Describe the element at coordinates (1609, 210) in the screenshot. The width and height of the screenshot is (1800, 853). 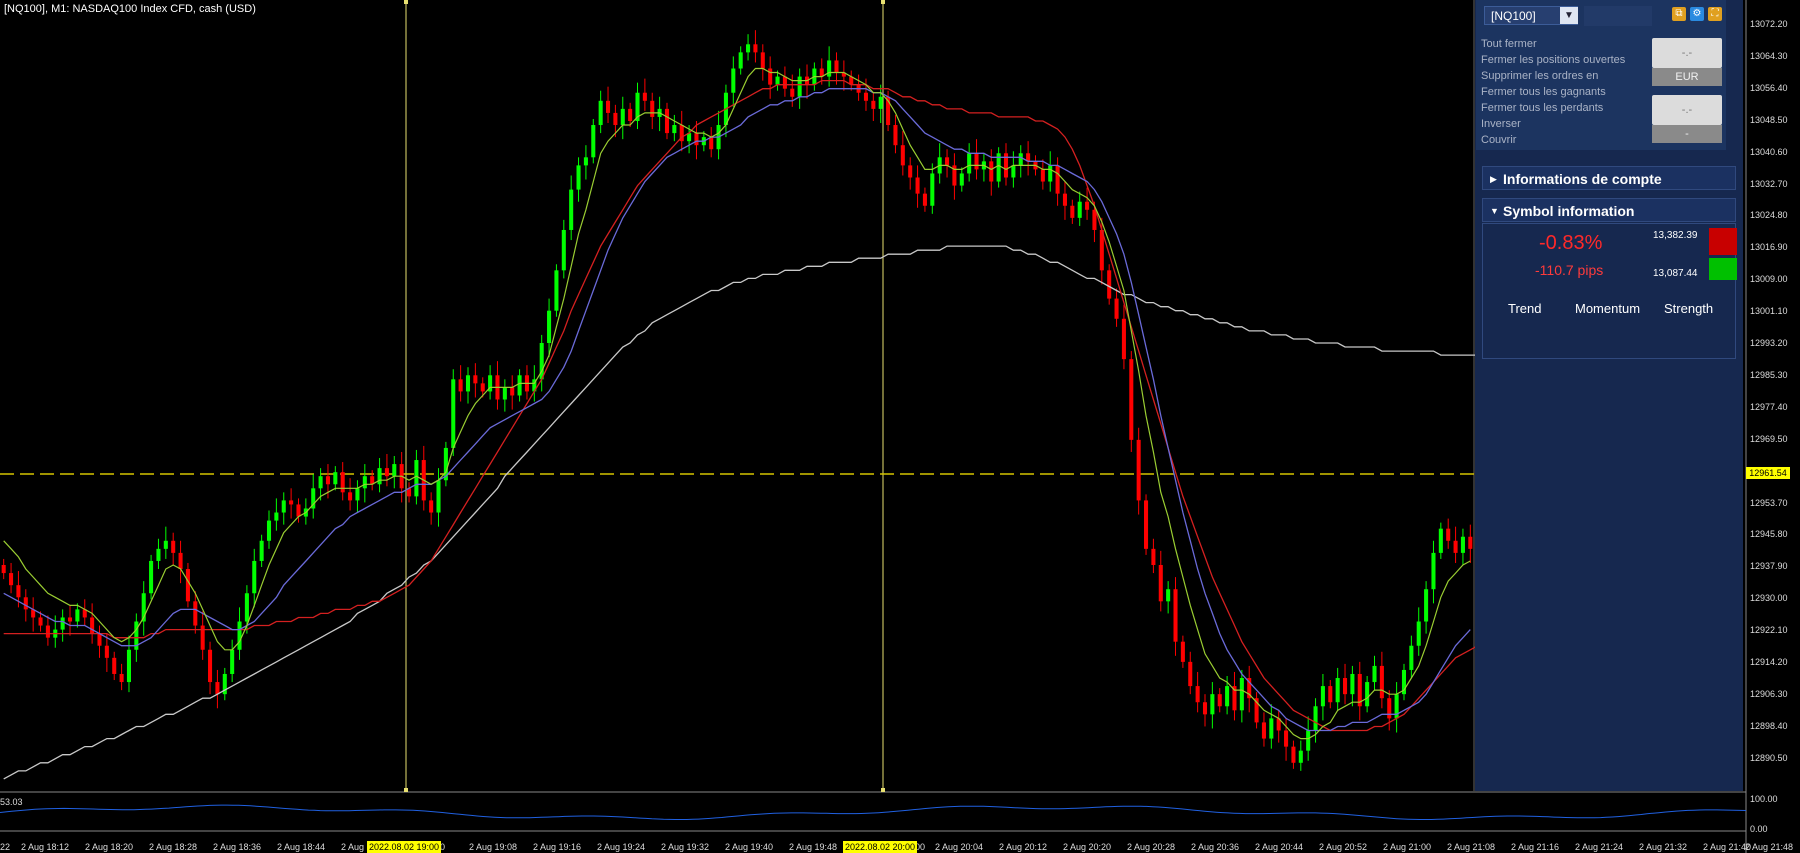
I see `symbol-info-header: ▼ Symbol information` at that location.